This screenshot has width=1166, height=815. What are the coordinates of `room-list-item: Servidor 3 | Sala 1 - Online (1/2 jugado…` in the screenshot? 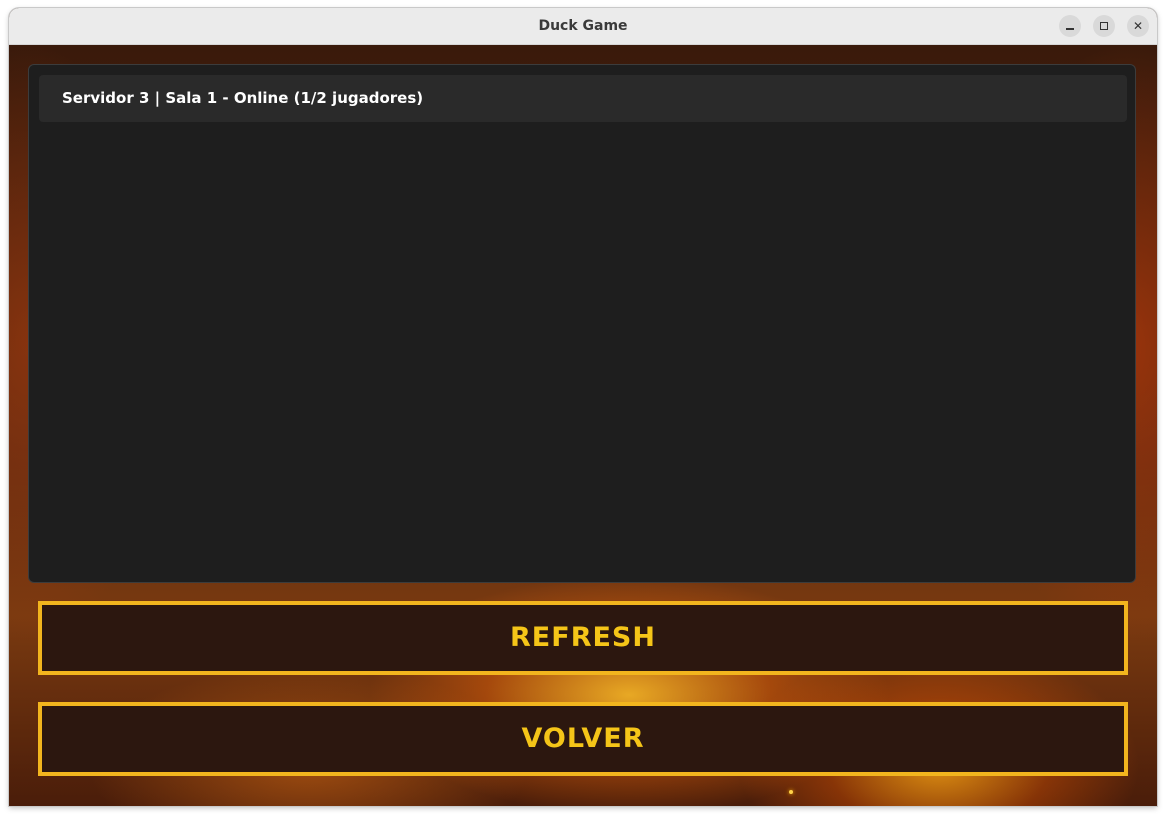 It's located at (583, 98).